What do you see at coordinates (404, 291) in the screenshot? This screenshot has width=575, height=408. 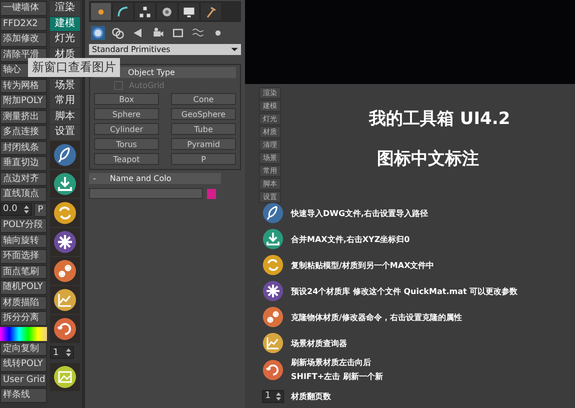 I see `description-text: 预设24个材质库 修改这个文件 QuickMat.mat 可以更改参数` at bounding box center [404, 291].